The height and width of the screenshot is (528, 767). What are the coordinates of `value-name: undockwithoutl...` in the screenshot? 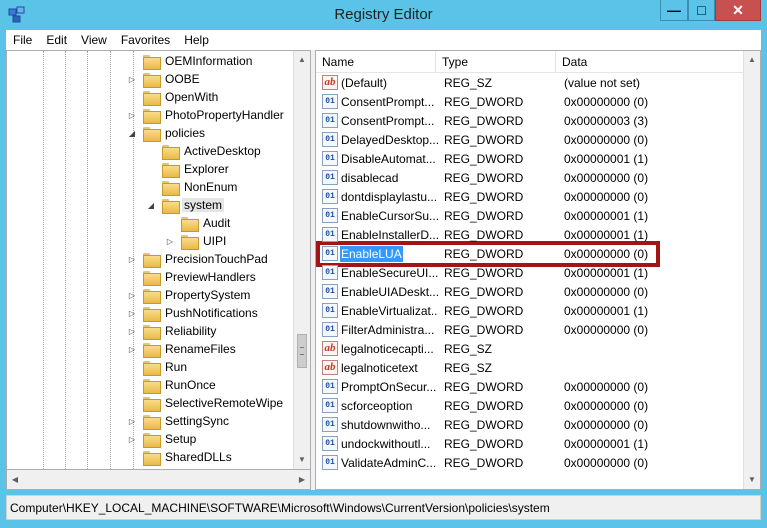 It's located at (386, 443).